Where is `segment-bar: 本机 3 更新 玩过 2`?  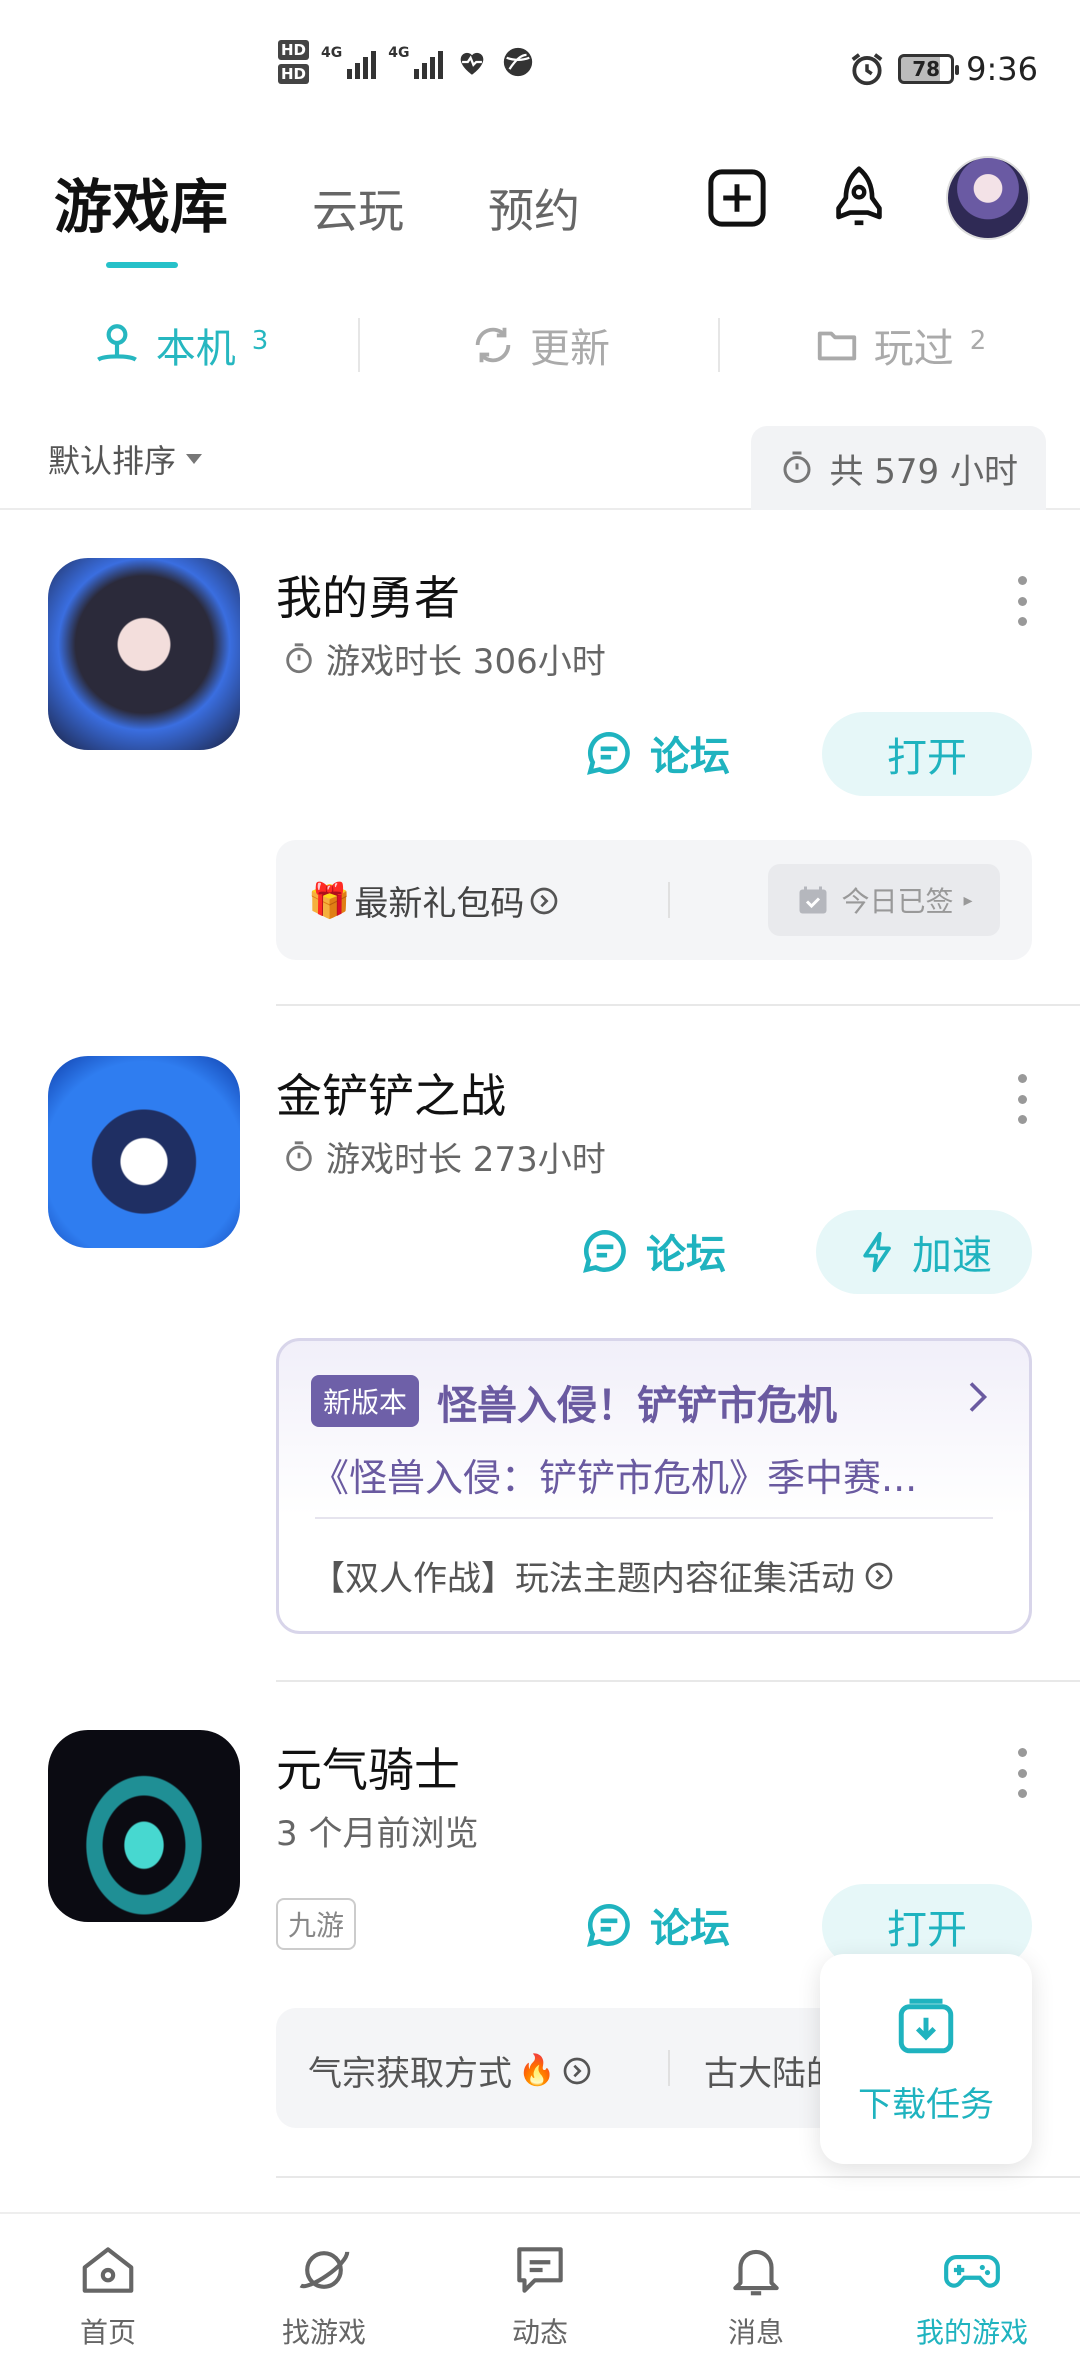
segment-bar: 本机 3 更新 玩过 2 is located at coordinates (540, 345).